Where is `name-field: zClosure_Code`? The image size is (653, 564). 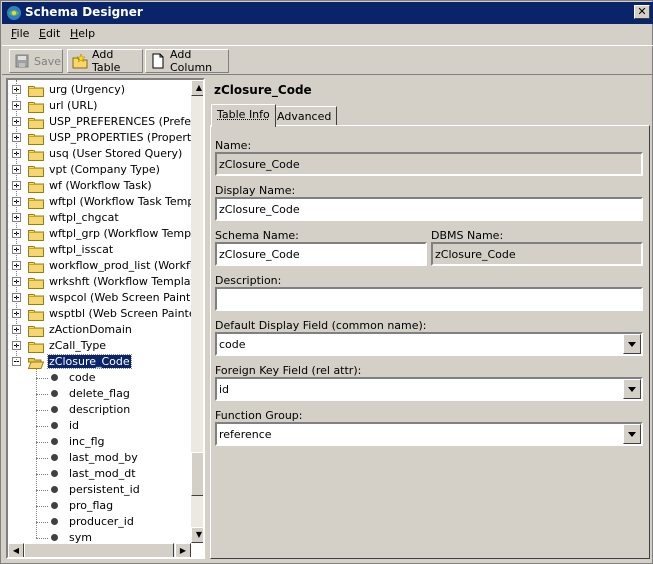
name-field: zClosure_Code is located at coordinates (429, 164).